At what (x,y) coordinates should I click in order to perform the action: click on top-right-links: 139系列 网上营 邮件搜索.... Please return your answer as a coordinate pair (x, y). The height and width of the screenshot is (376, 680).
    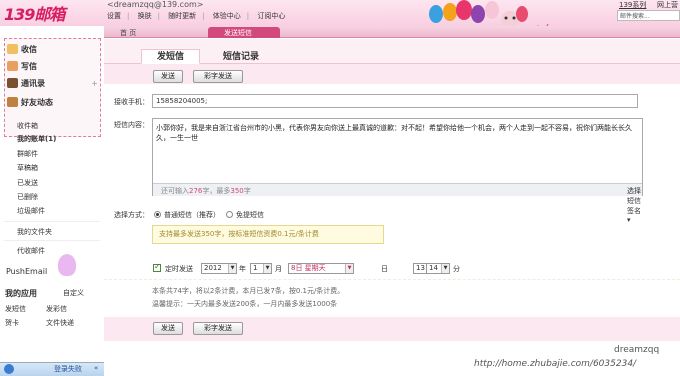
    Looking at the image, I should click on (638, 11).